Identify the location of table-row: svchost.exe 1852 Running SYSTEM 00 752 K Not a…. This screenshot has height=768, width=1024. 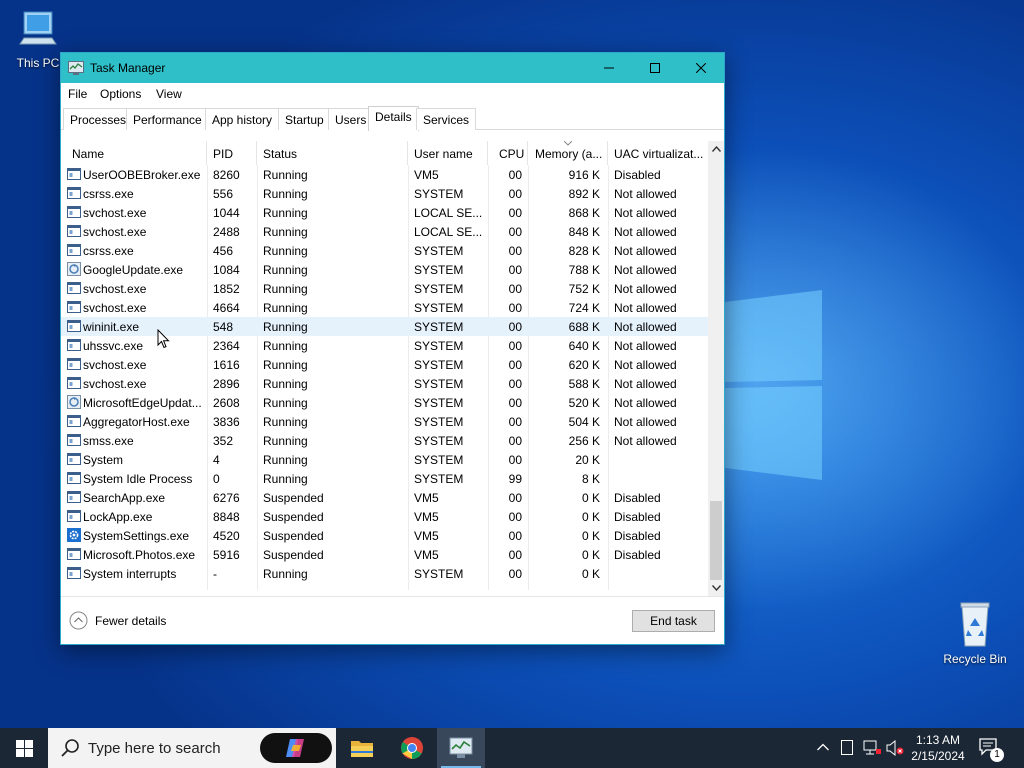
(384, 288).